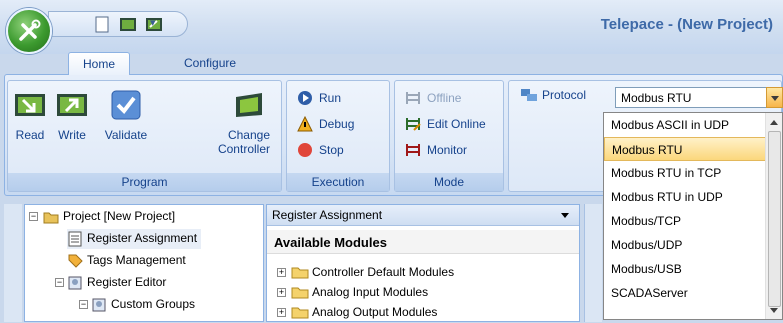 The width and height of the screenshot is (783, 323). What do you see at coordinates (143, 305) in the screenshot?
I see `tree-item-custom-groups: Custom Groups` at bounding box center [143, 305].